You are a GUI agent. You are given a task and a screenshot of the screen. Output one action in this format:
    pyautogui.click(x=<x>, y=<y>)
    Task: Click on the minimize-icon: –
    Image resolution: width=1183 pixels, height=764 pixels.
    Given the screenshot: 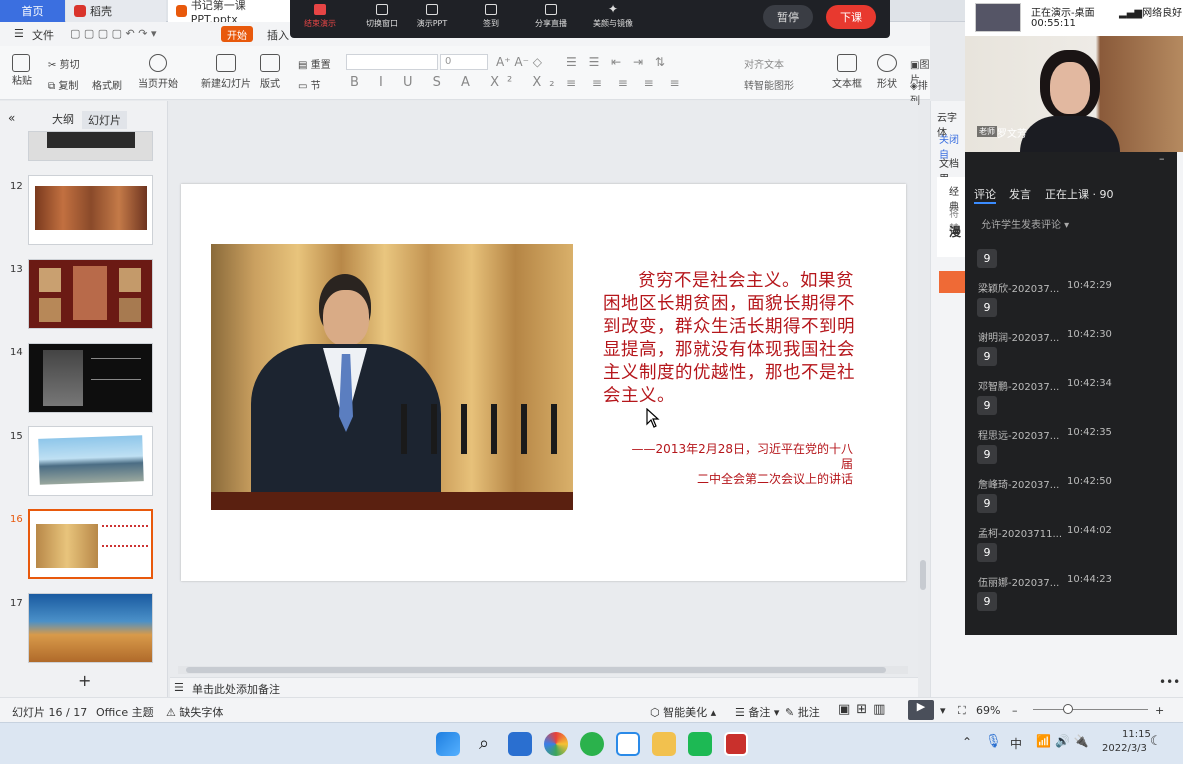 What is the action you would take?
    pyautogui.click(x=1162, y=158)
    